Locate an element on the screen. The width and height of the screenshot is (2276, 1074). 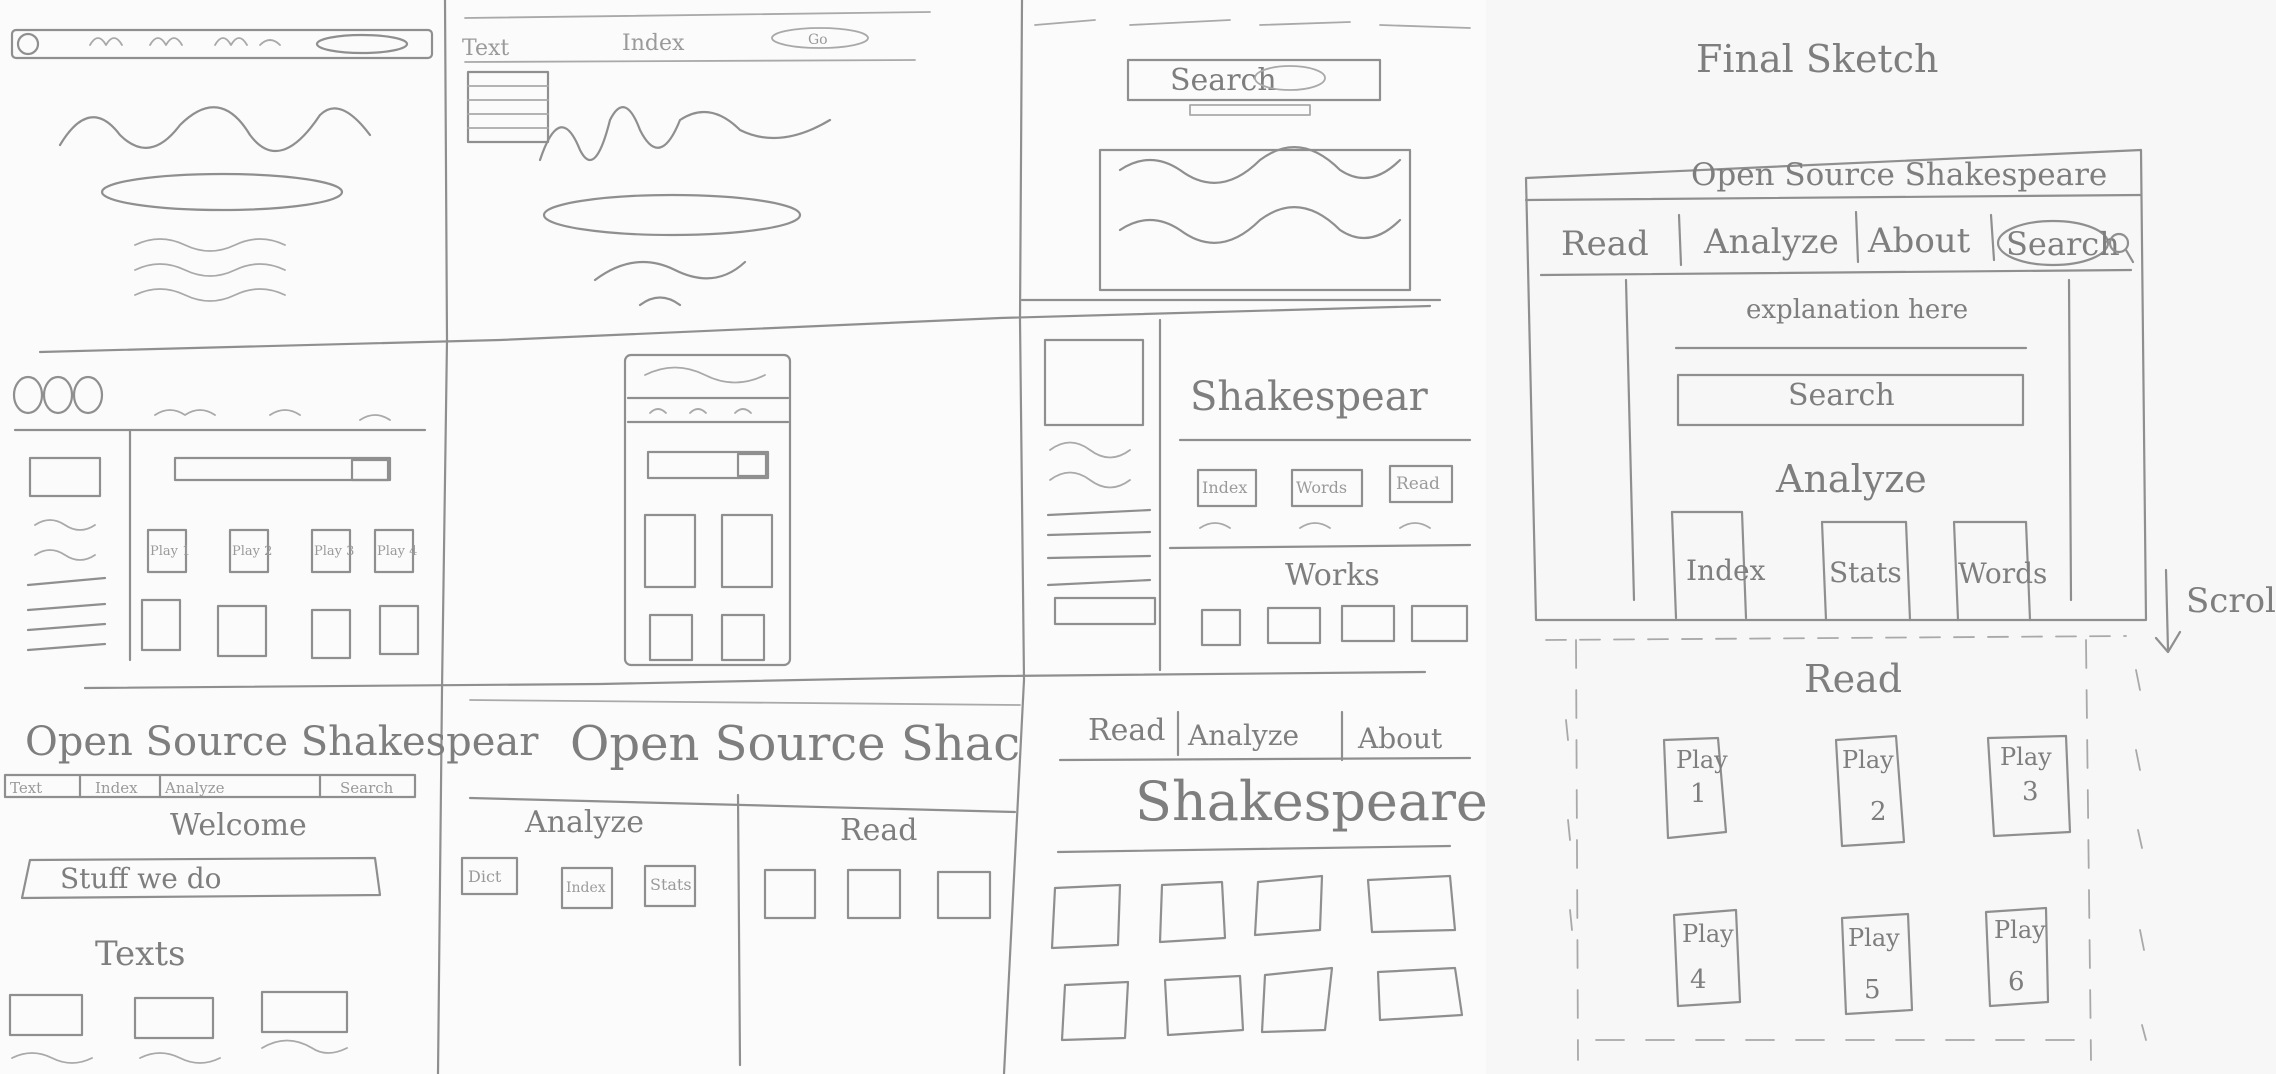
play-3-line2: 3 is located at coordinates (2030, 792).